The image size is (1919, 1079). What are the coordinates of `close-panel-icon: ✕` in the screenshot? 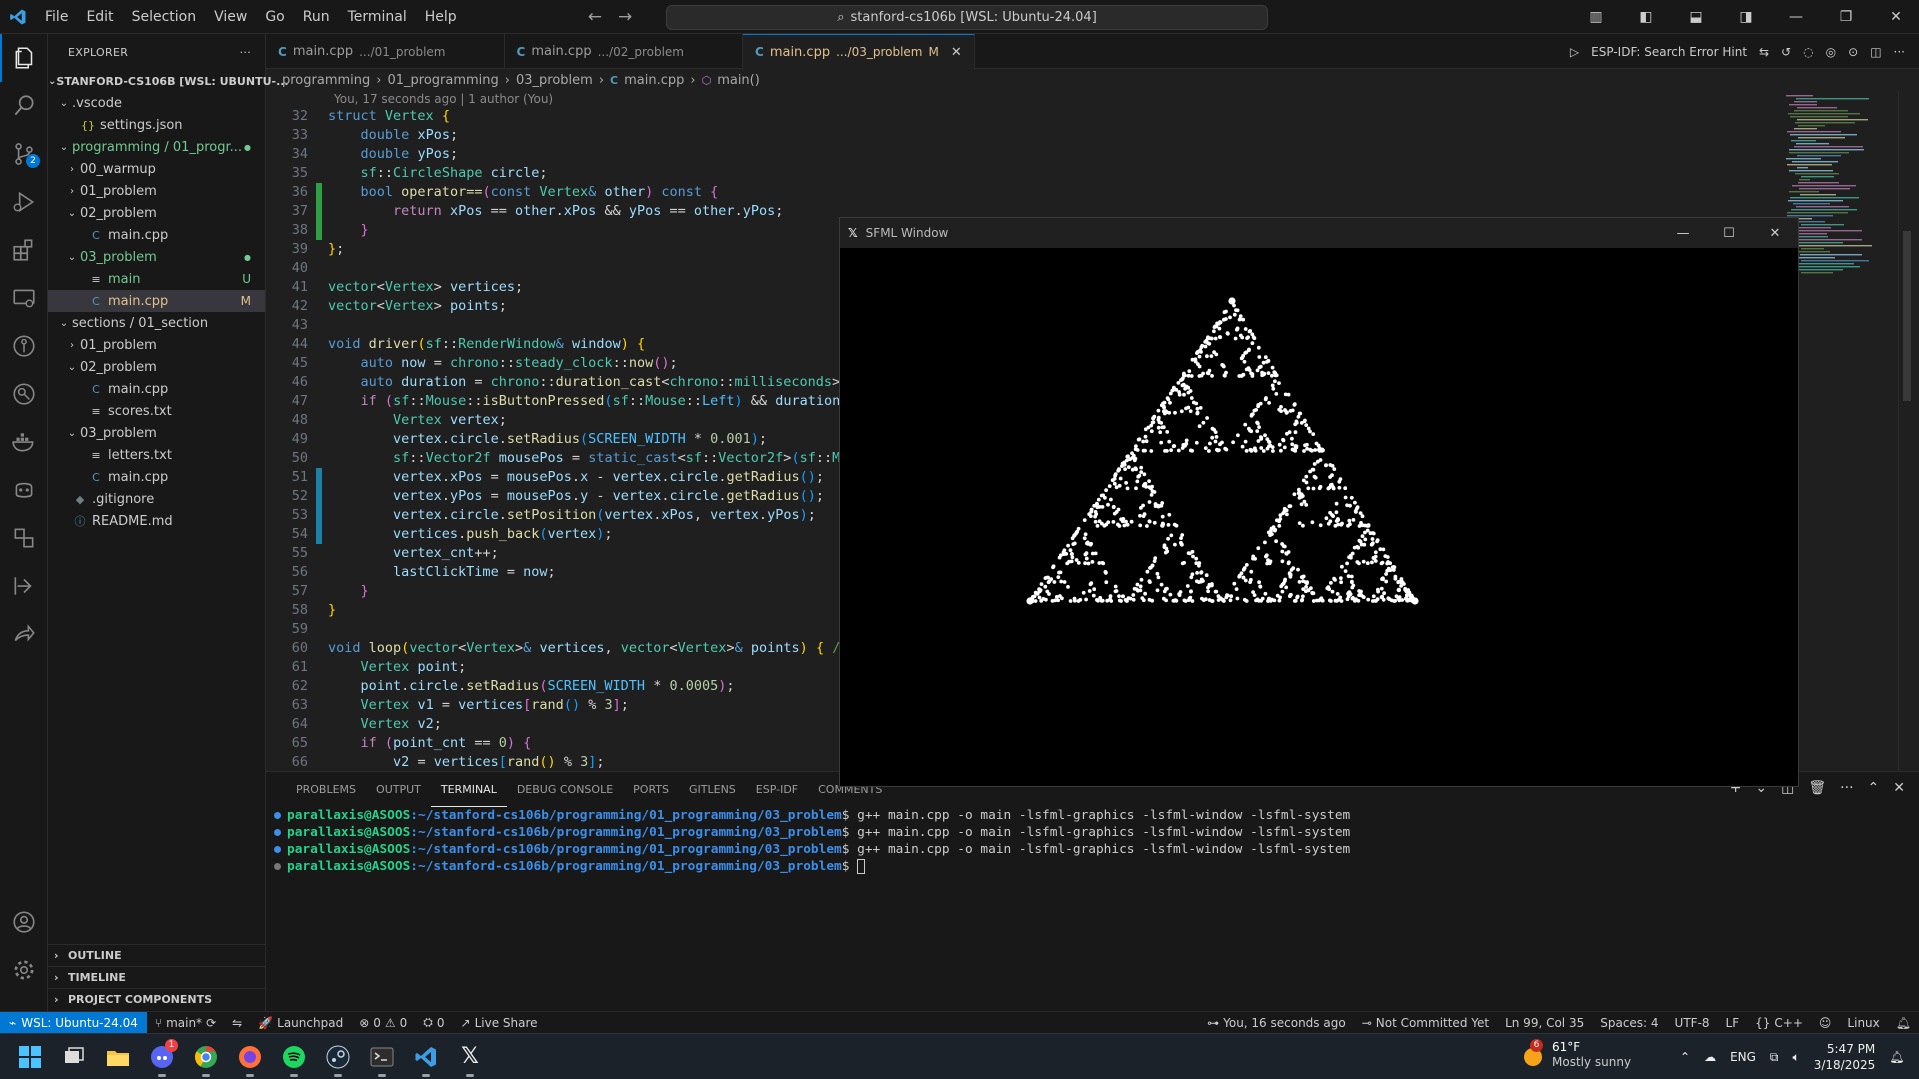 It's located at (1899, 788).